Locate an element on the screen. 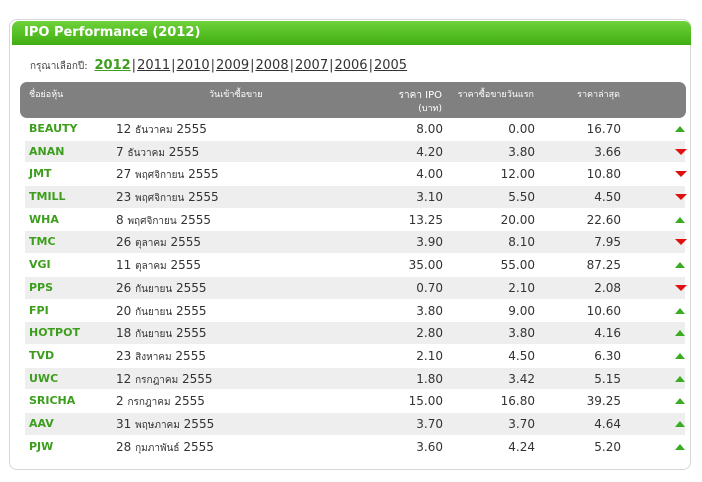 This screenshot has width=702, height=482. listing-date: 27 พฤศจิกายน 2555 is located at coordinates (167, 175).